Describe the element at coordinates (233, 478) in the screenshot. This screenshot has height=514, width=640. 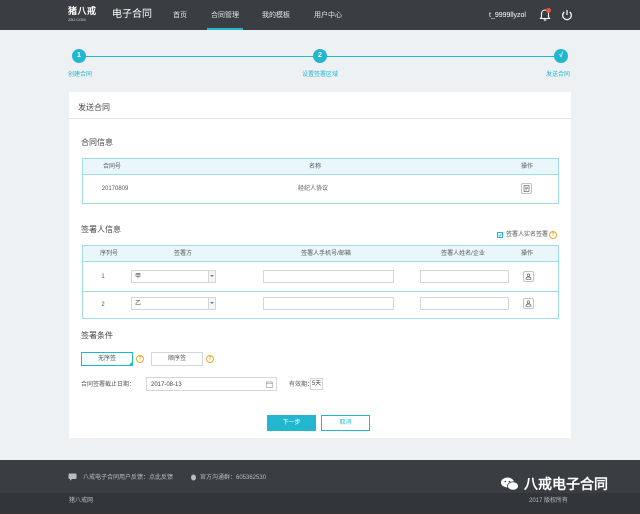
I see `qq-group-text: 官方沟通群：605362530` at that location.